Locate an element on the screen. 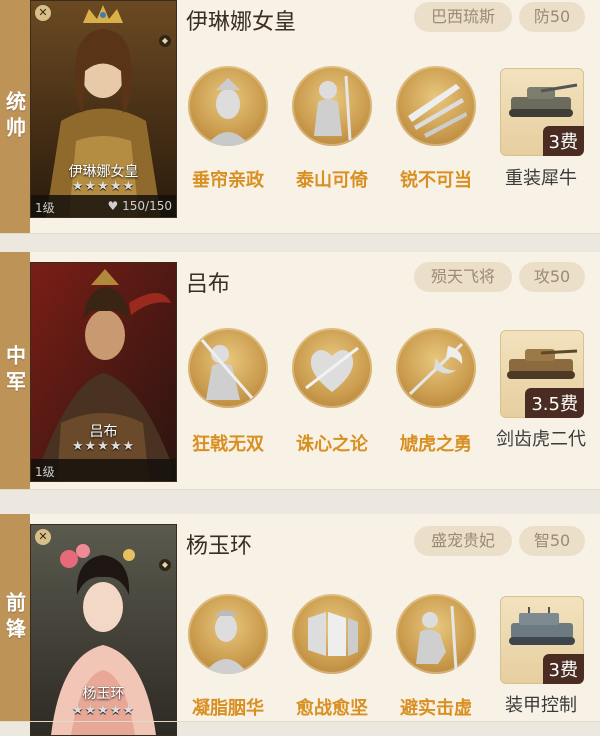 The width and height of the screenshot is (600, 736). title-tag: 巴西琉斯 is located at coordinates (463, 17).